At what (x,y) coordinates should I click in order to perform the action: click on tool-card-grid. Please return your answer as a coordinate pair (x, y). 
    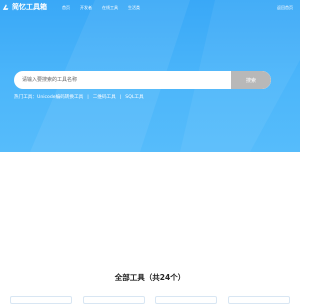
    Looking at the image, I should click on (150, 300).